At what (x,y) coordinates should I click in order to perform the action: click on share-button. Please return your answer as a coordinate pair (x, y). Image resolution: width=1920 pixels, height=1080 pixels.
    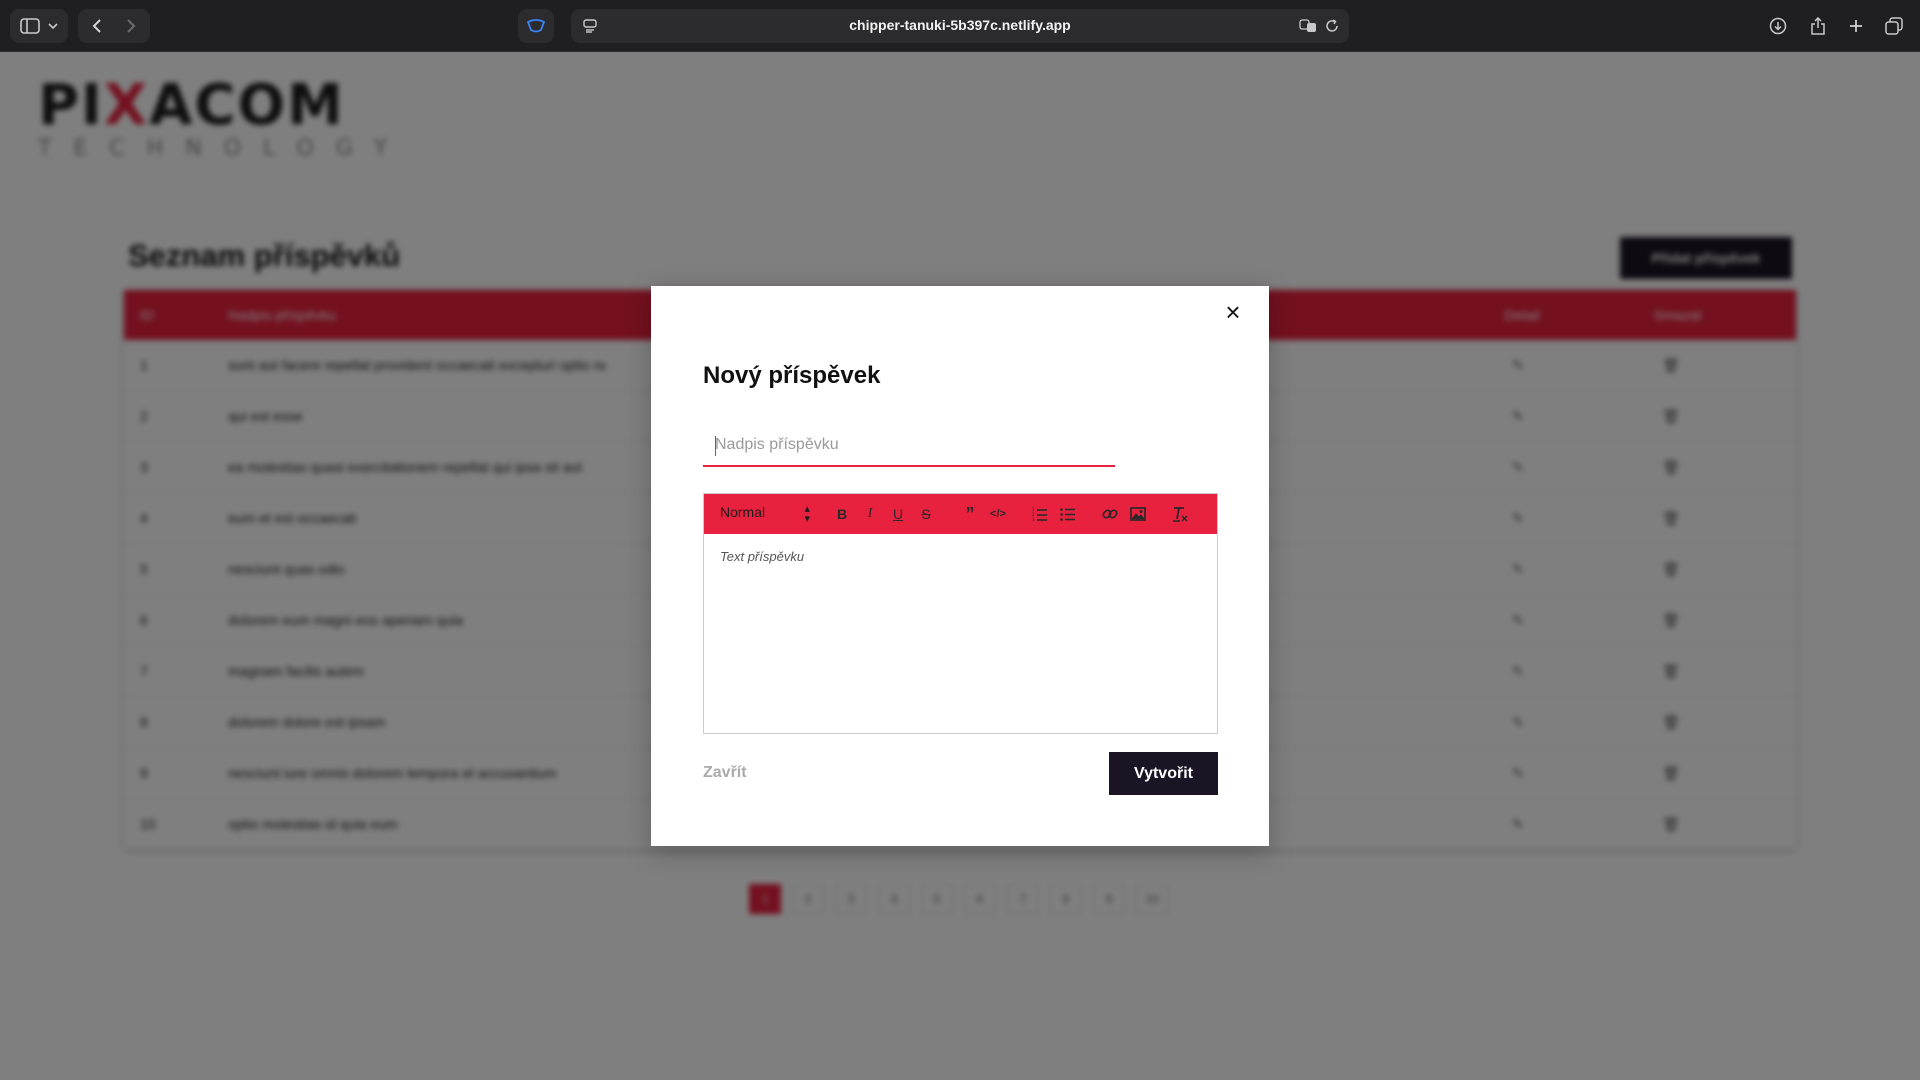
    Looking at the image, I should click on (1818, 26).